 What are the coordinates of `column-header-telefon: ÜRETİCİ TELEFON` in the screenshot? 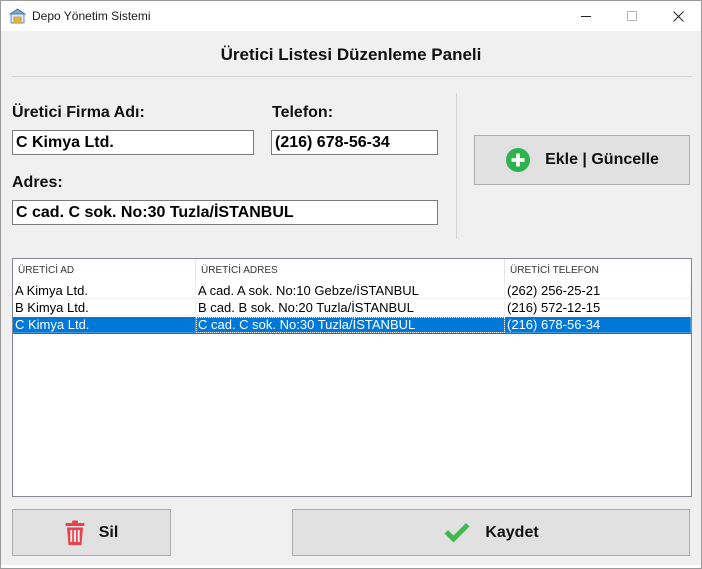 It's located at (598, 271).